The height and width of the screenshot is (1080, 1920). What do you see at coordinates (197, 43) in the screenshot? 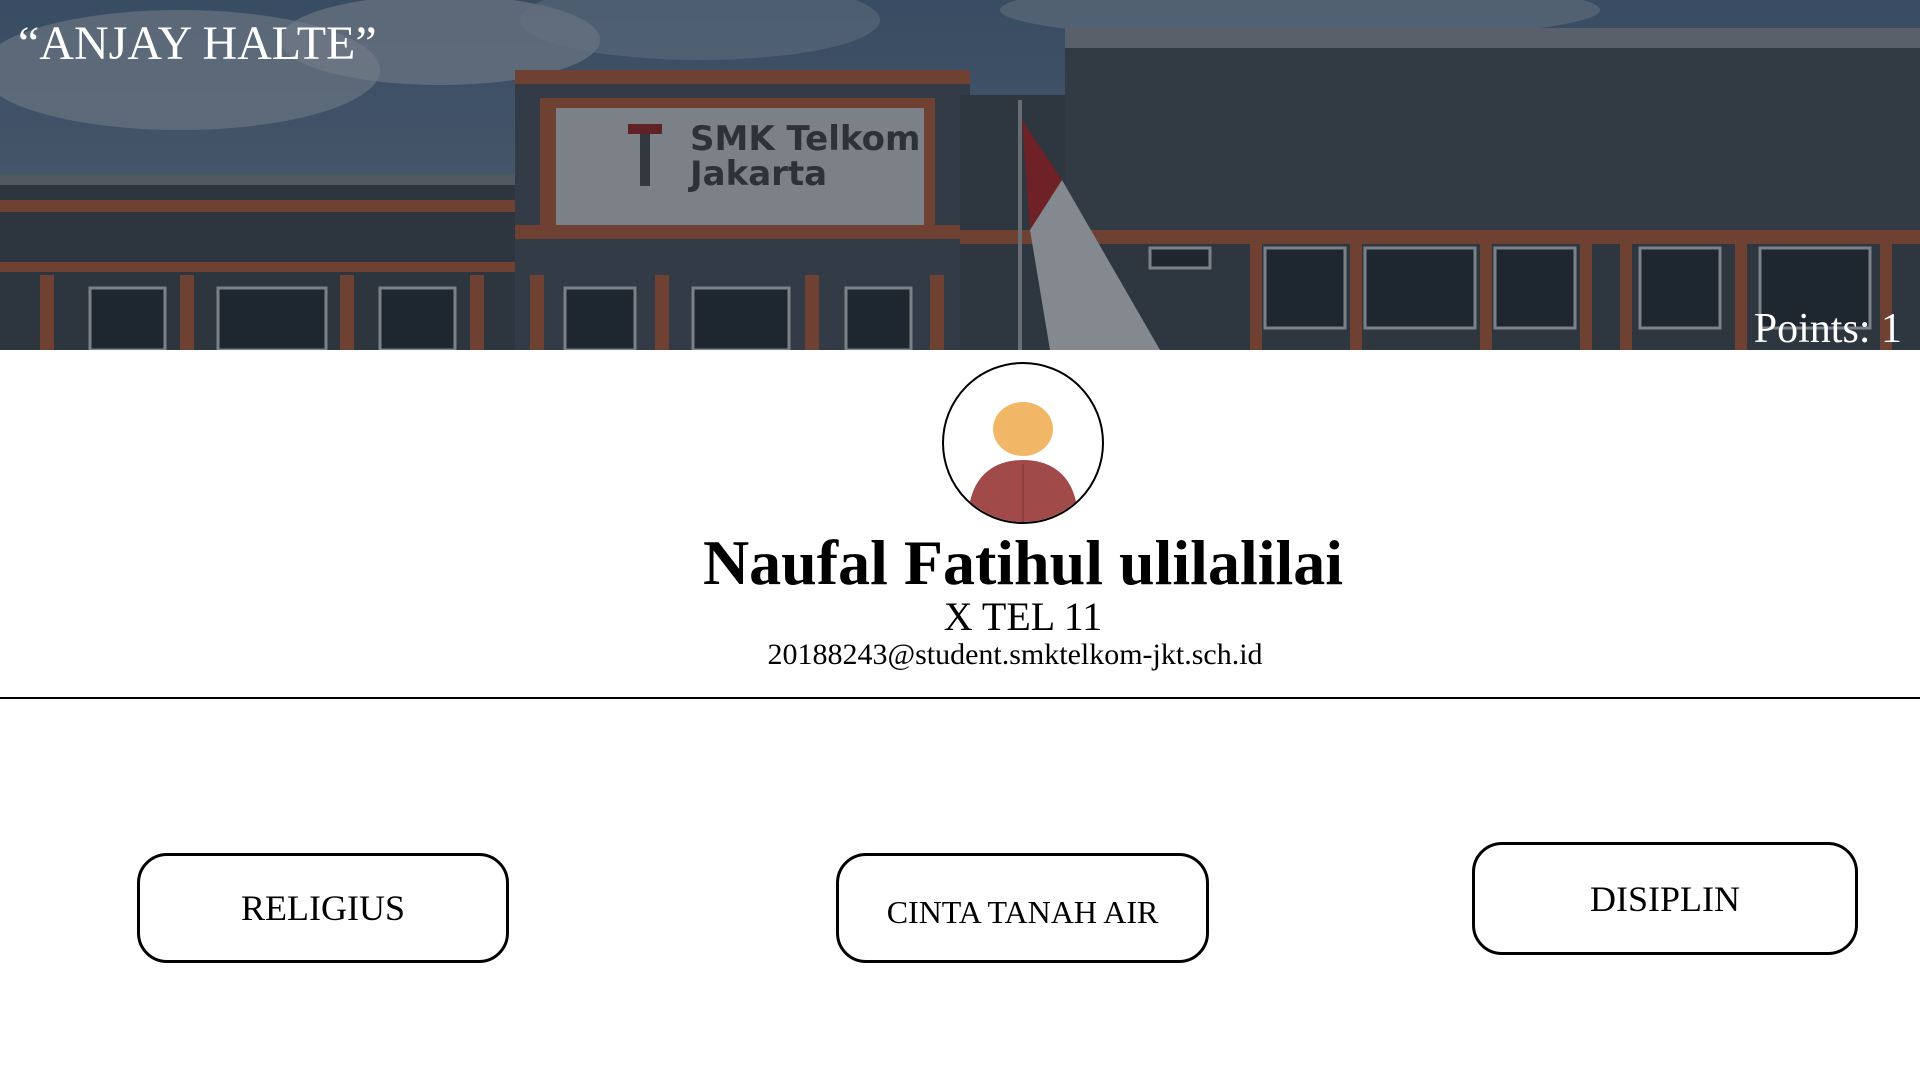
I see `banner-quote: “ANJAY HALTE”` at bounding box center [197, 43].